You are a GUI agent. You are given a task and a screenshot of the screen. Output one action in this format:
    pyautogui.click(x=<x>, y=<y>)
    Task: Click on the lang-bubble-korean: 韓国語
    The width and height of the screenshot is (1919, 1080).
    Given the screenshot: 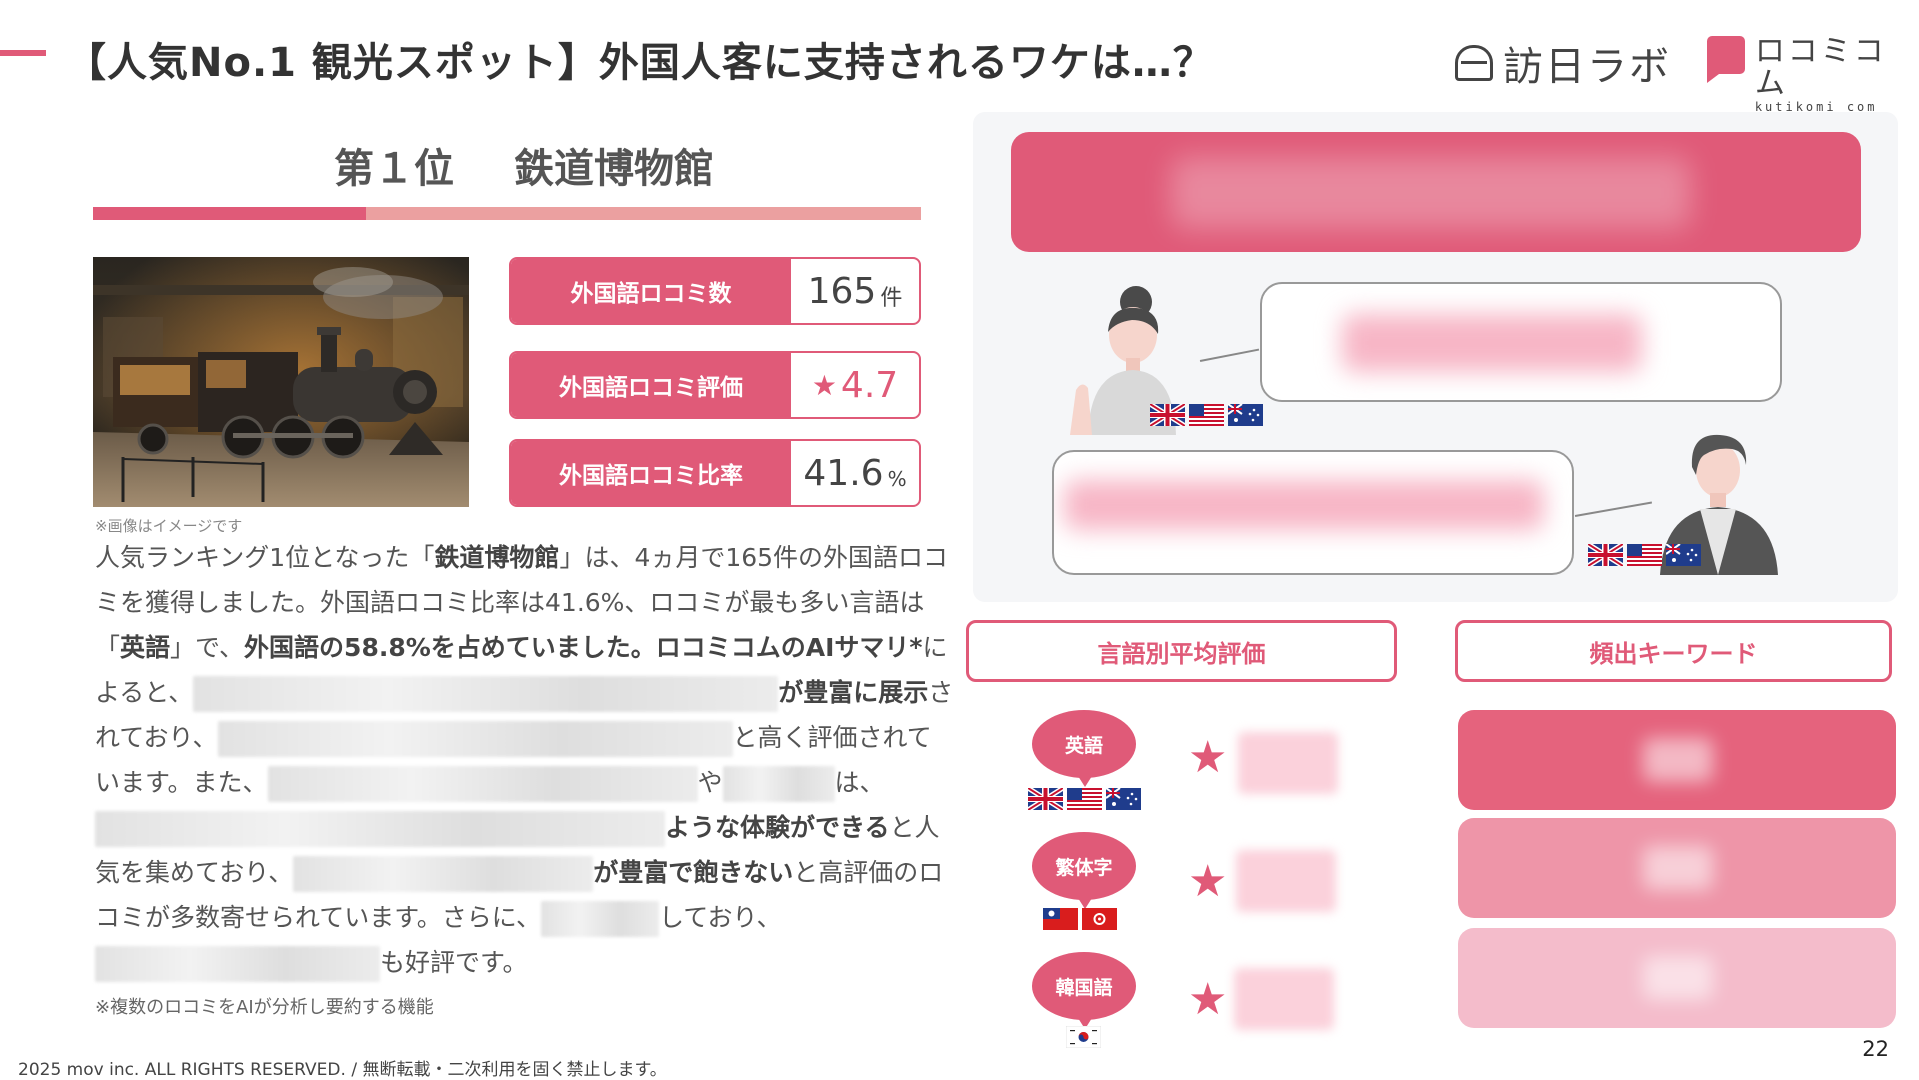 What is the action you would take?
    pyautogui.click(x=1084, y=990)
    